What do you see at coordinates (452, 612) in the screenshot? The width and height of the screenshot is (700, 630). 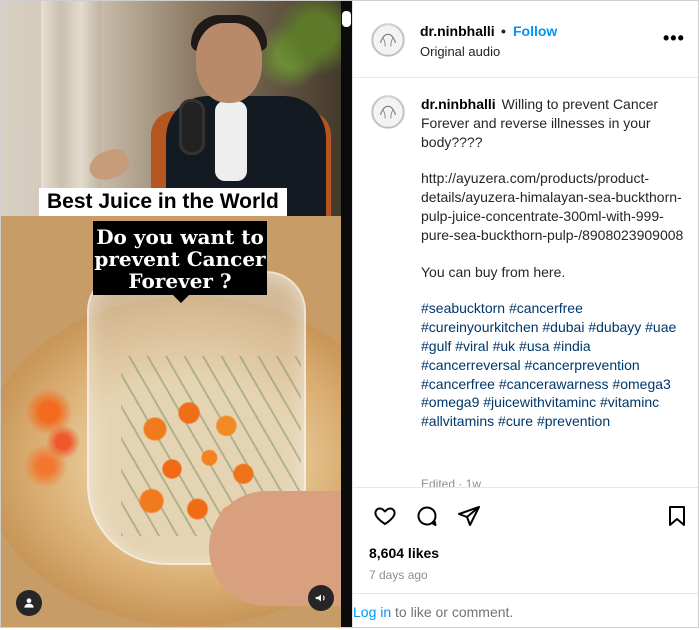 I see `login-rest: to like or comment.` at bounding box center [452, 612].